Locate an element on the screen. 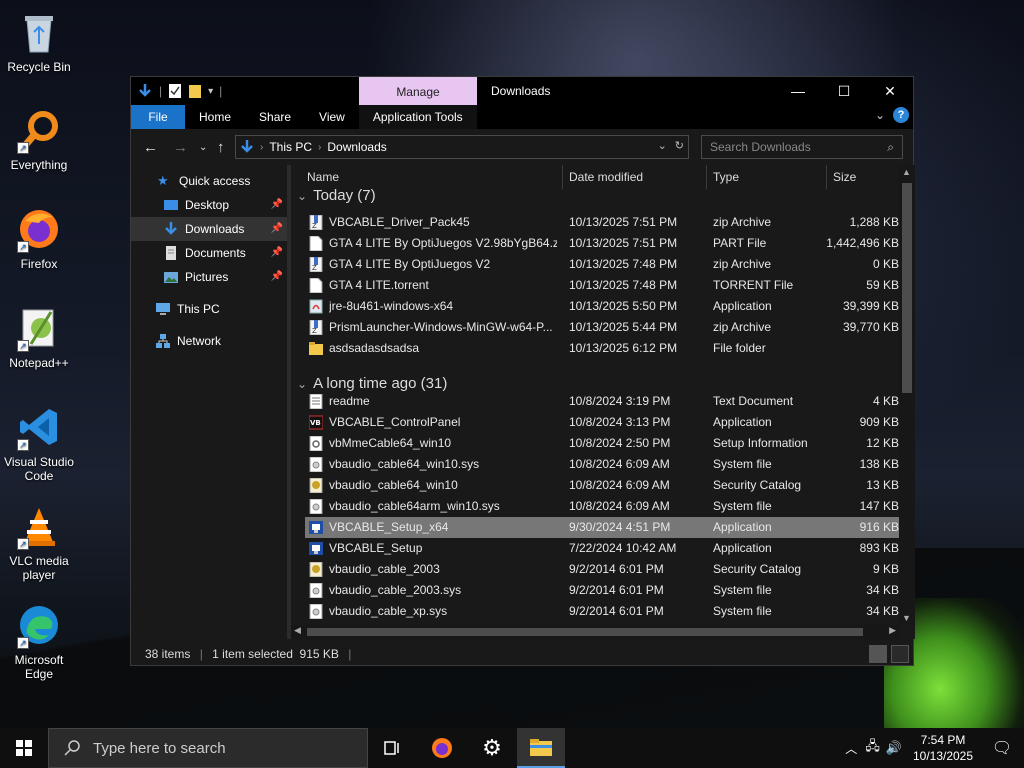 The height and width of the screenshot is (768, 1024). file-date: 10/13/2025 7:51 PM is located at coordinates (623, 222).